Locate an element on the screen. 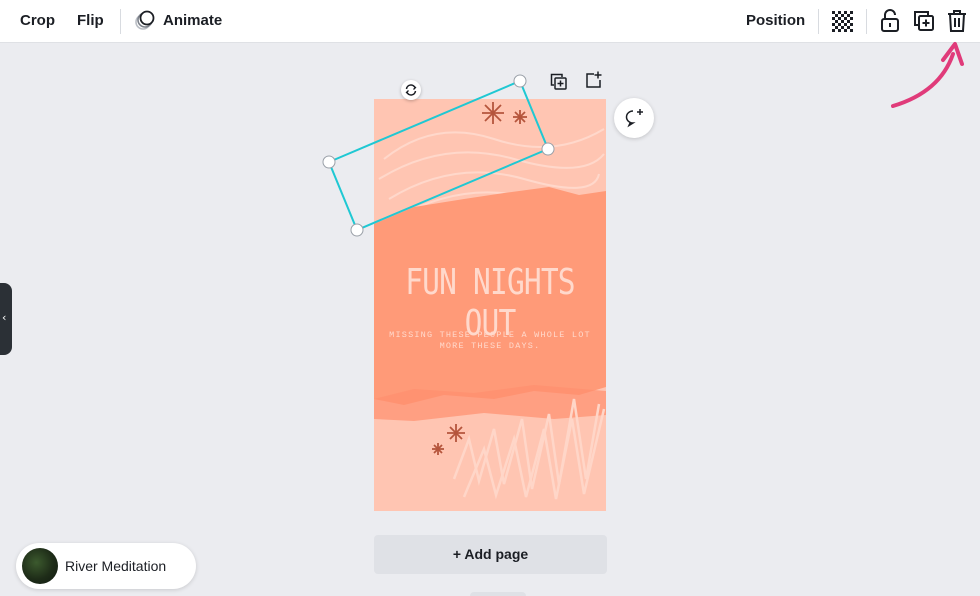 This screenshot has height=596, width=980. audio-thumbnail is located at coordinates (40, 566).